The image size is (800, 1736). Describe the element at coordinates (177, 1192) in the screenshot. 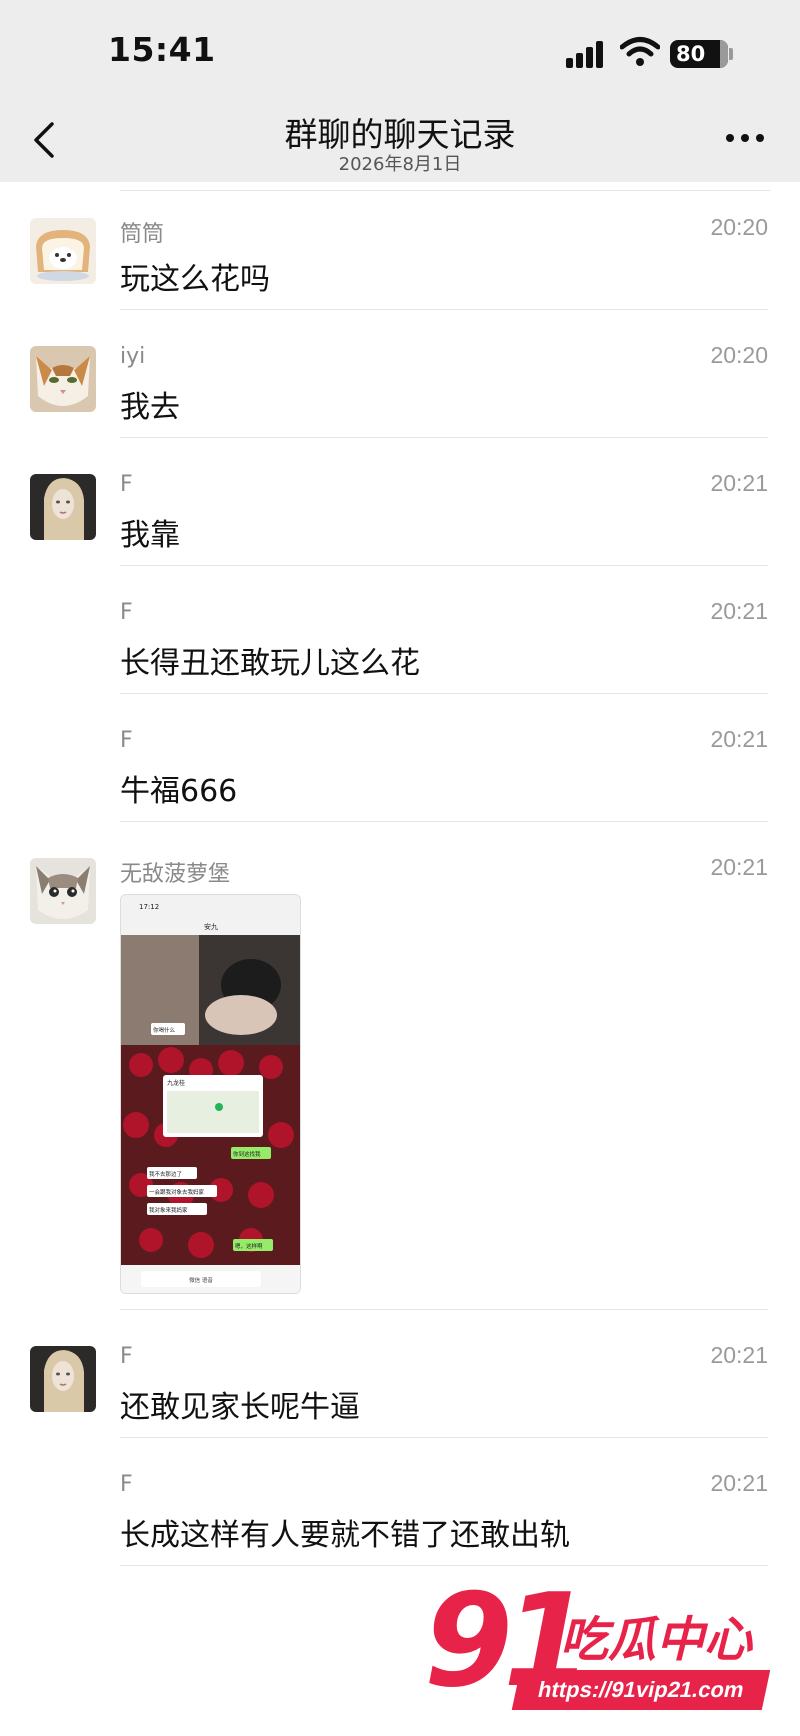

I see `screenshot-bubble: 一会跟我对象去我妈家` at that location.